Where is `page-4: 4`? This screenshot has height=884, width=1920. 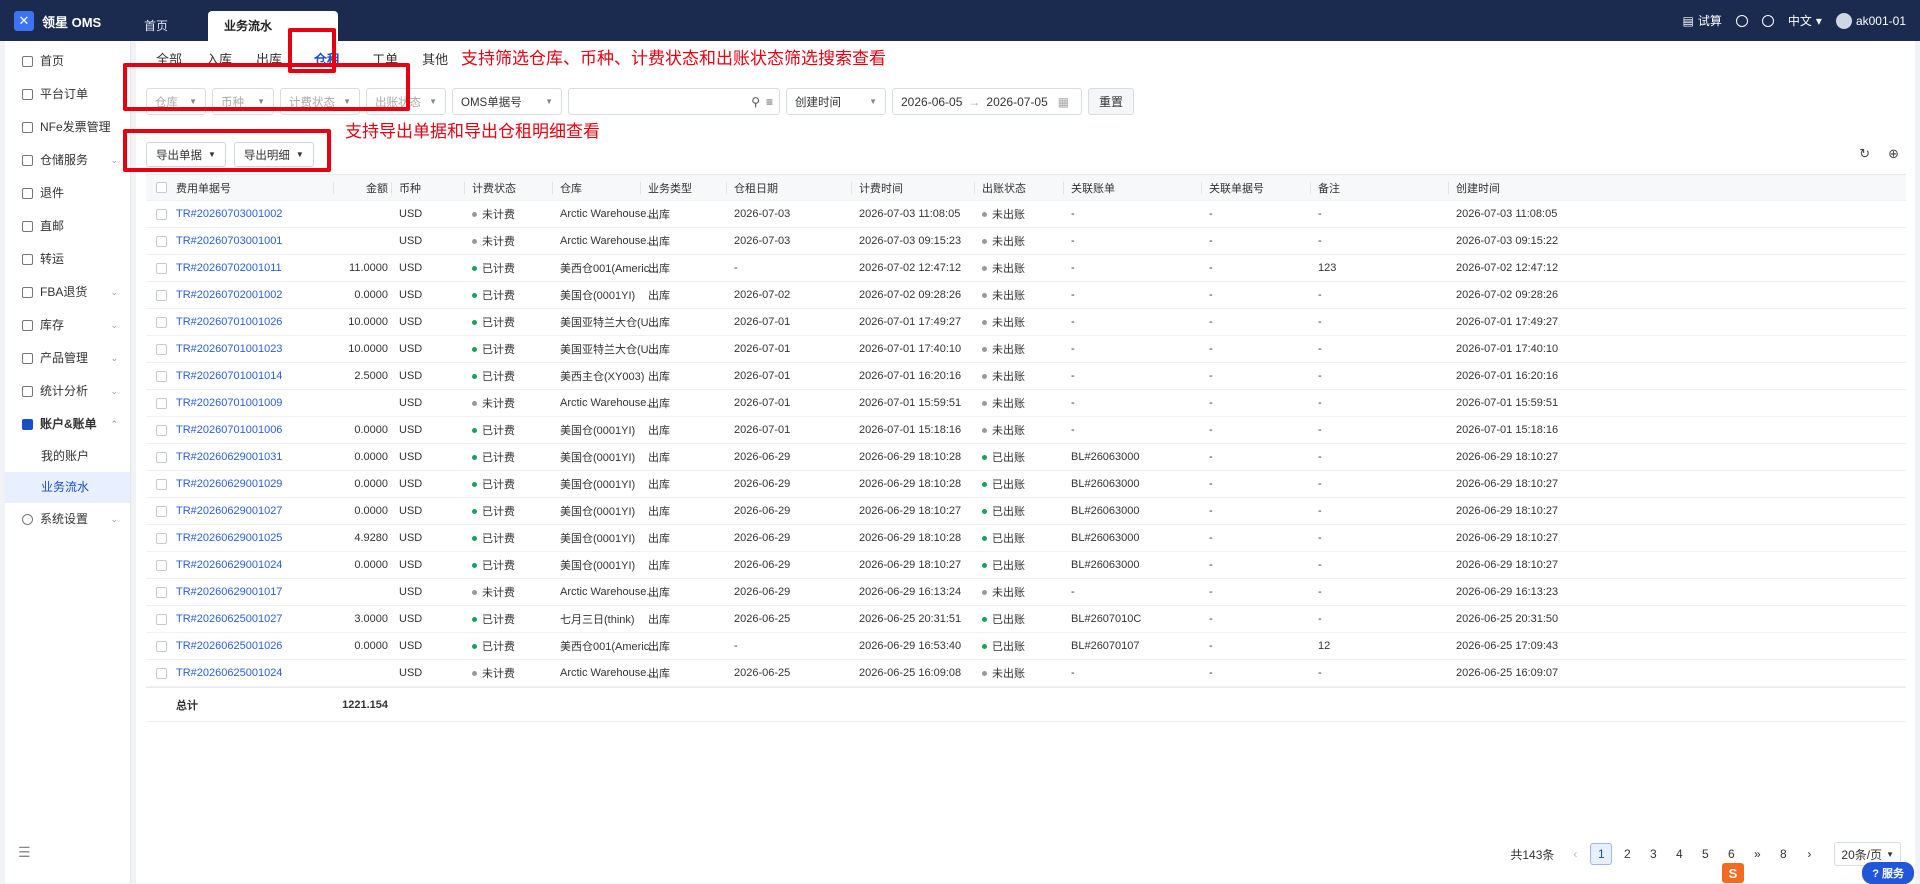 page-4: 4 is located at coordinates (1679, 854).